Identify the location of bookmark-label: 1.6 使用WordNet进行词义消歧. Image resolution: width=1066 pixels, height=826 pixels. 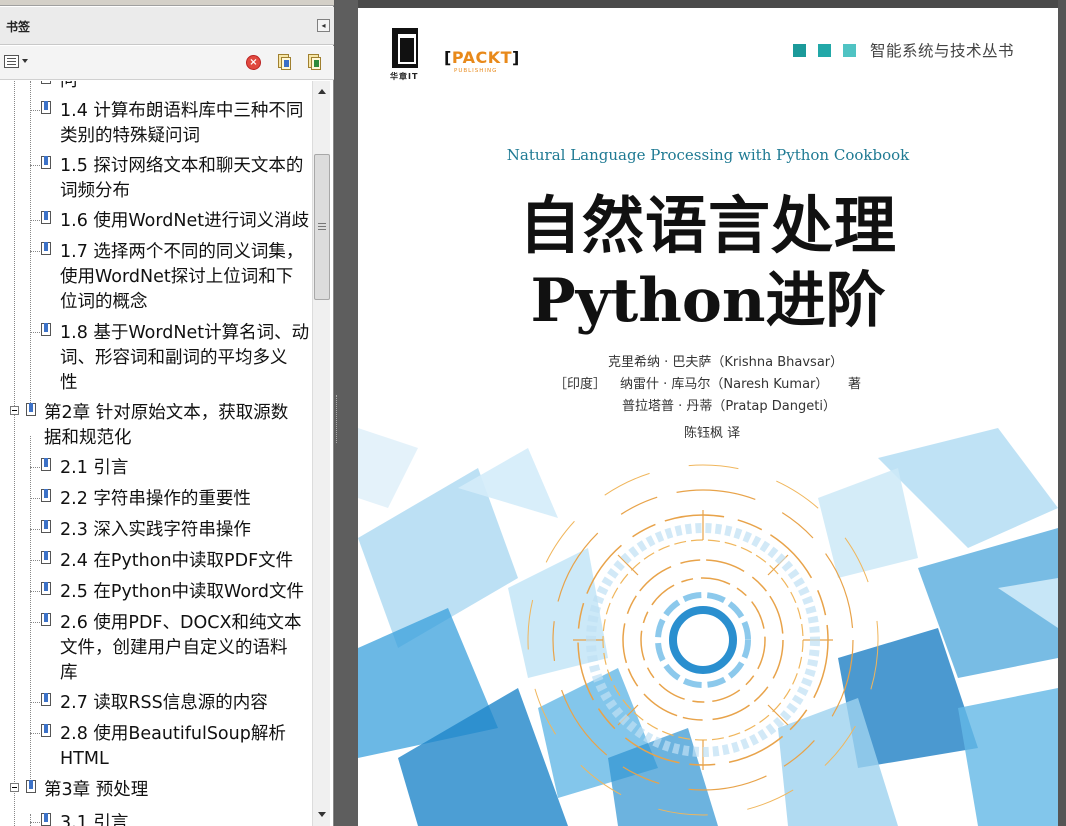
(185, 221).